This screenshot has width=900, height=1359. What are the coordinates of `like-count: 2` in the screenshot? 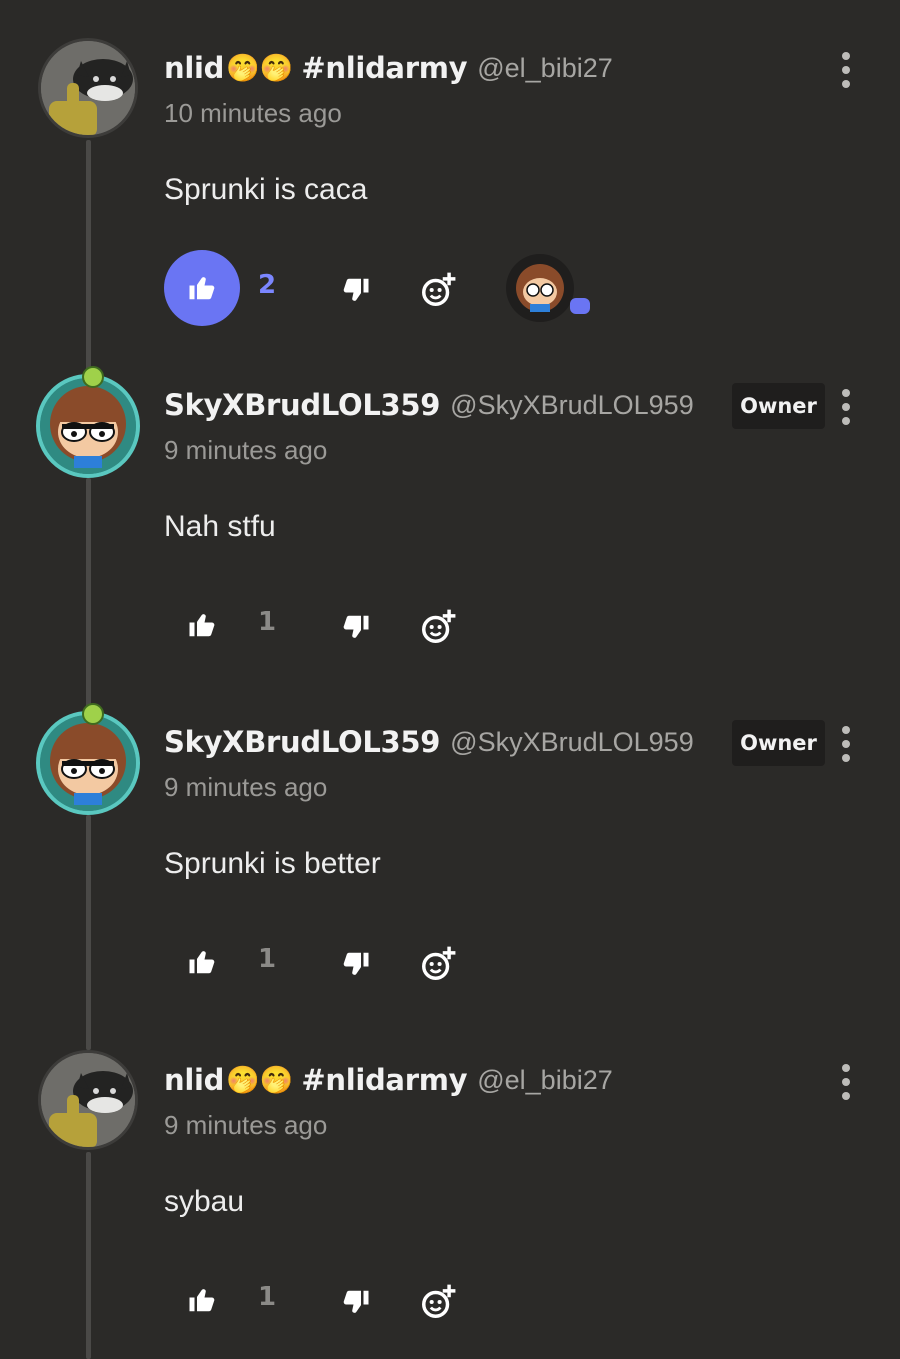 It's located at (267, 285).